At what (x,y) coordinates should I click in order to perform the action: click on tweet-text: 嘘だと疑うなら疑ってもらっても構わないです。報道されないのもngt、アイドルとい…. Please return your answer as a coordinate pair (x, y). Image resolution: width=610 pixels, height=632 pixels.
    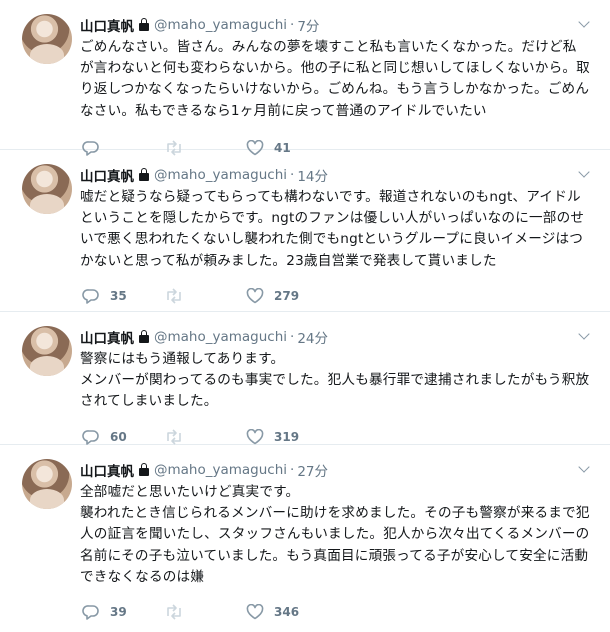
    Looking at the image, I should click on (332, 229).